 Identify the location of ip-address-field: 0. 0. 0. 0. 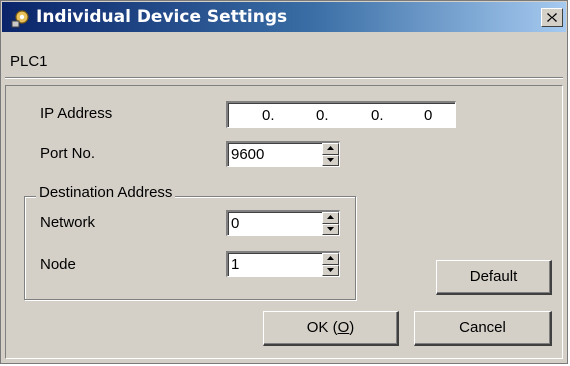
(341, 114).